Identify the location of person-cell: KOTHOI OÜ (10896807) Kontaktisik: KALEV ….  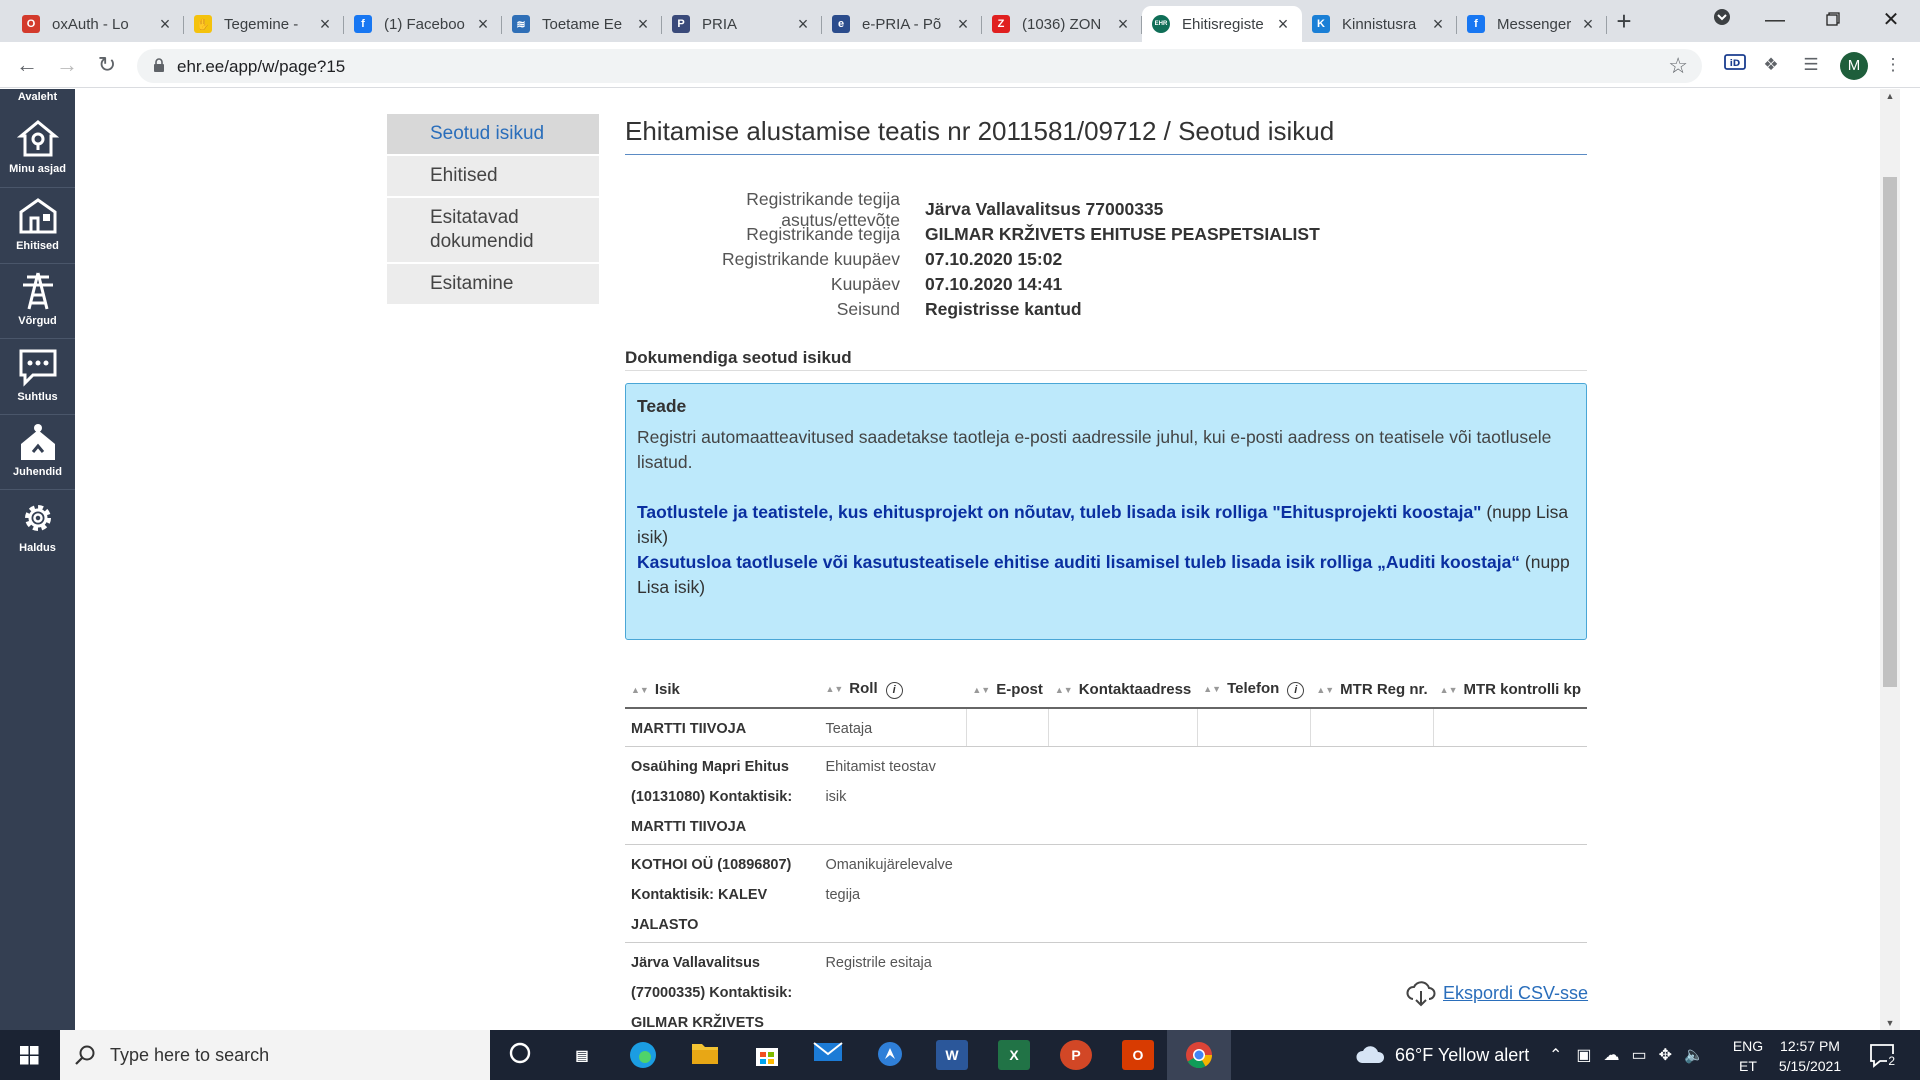
(722, 893).